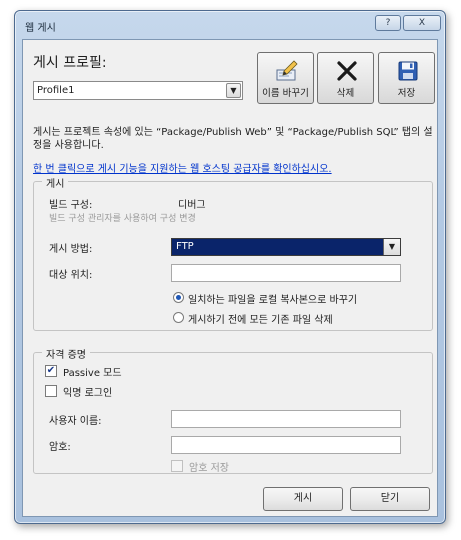 The height and width of the screenshot is (540, 461). I want to click on passive-mode-checkbox: ✔, so click(51, 371).